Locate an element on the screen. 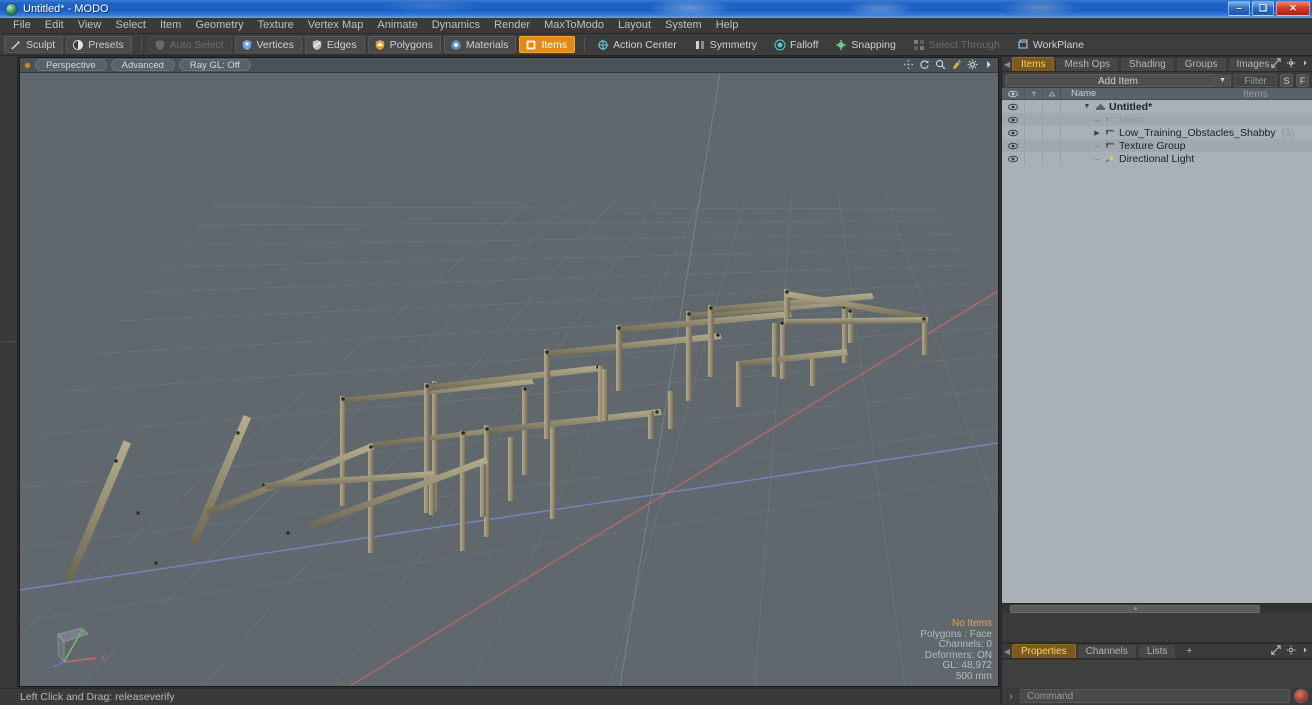 This screenshot has height=705, width=1312. tab-groups: Groups is located at coordinates (1201, 64).